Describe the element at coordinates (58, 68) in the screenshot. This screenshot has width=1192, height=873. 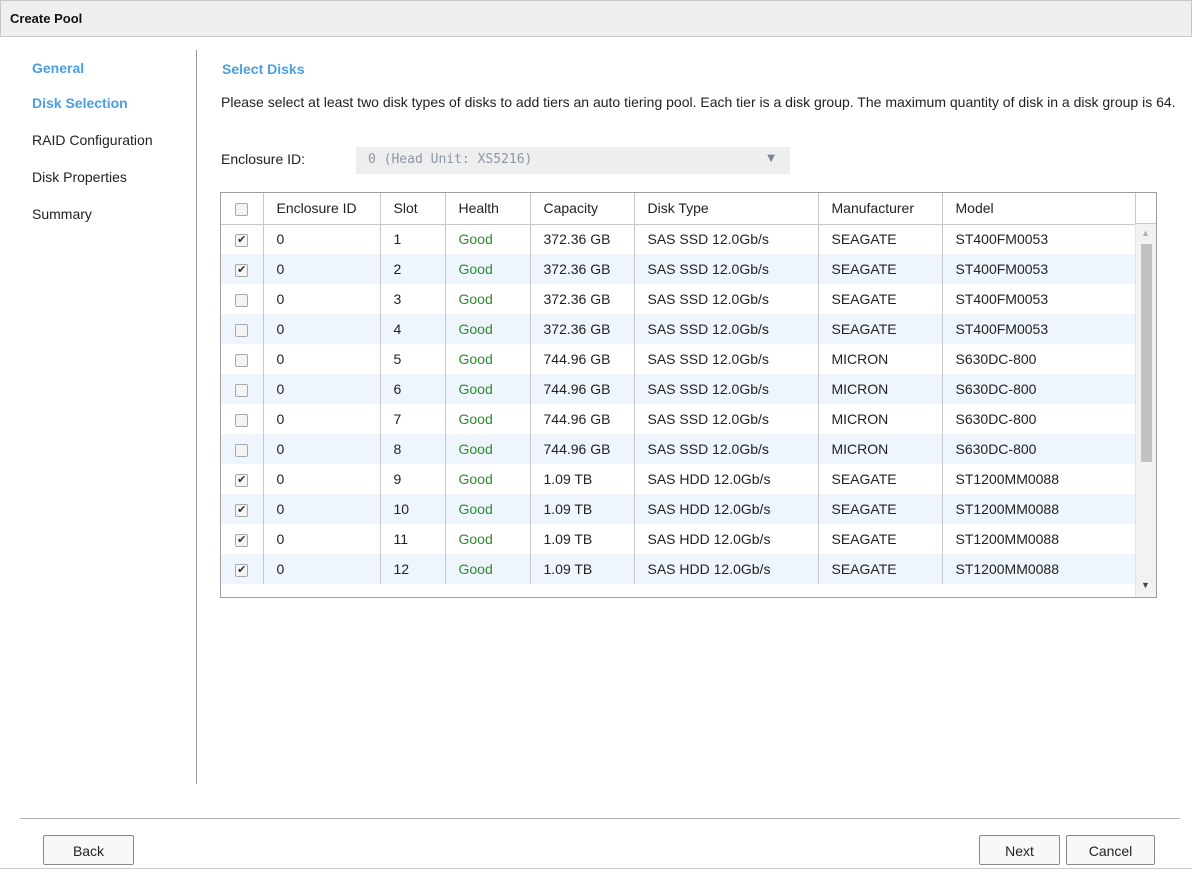
I see `step-general: General` at that location.